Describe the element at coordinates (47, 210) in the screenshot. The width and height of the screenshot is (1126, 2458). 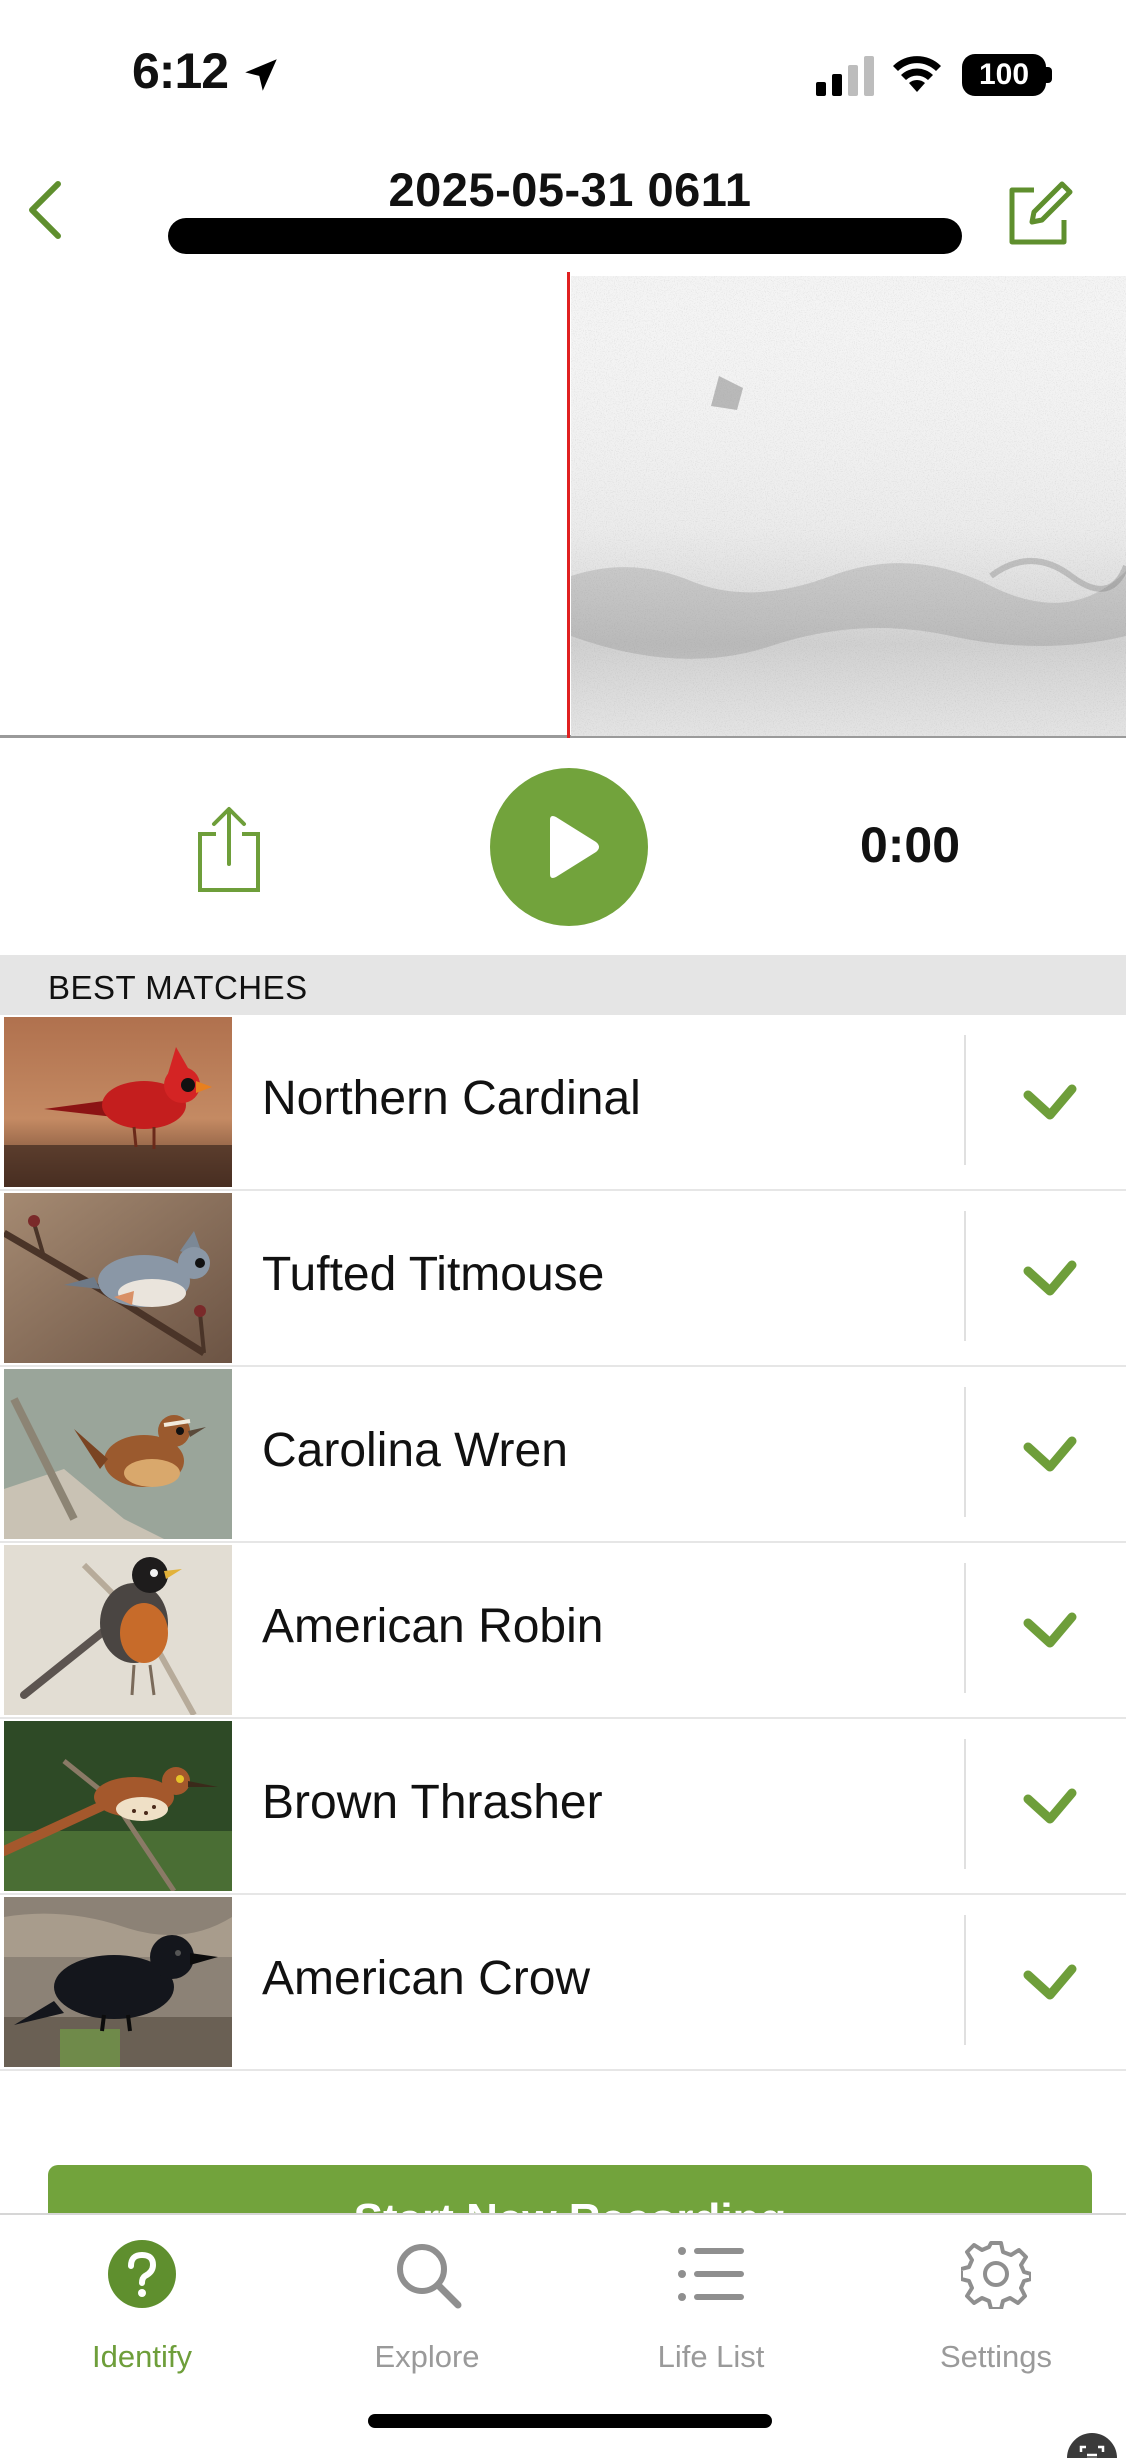
I see `back-chevron-icon` at that location.